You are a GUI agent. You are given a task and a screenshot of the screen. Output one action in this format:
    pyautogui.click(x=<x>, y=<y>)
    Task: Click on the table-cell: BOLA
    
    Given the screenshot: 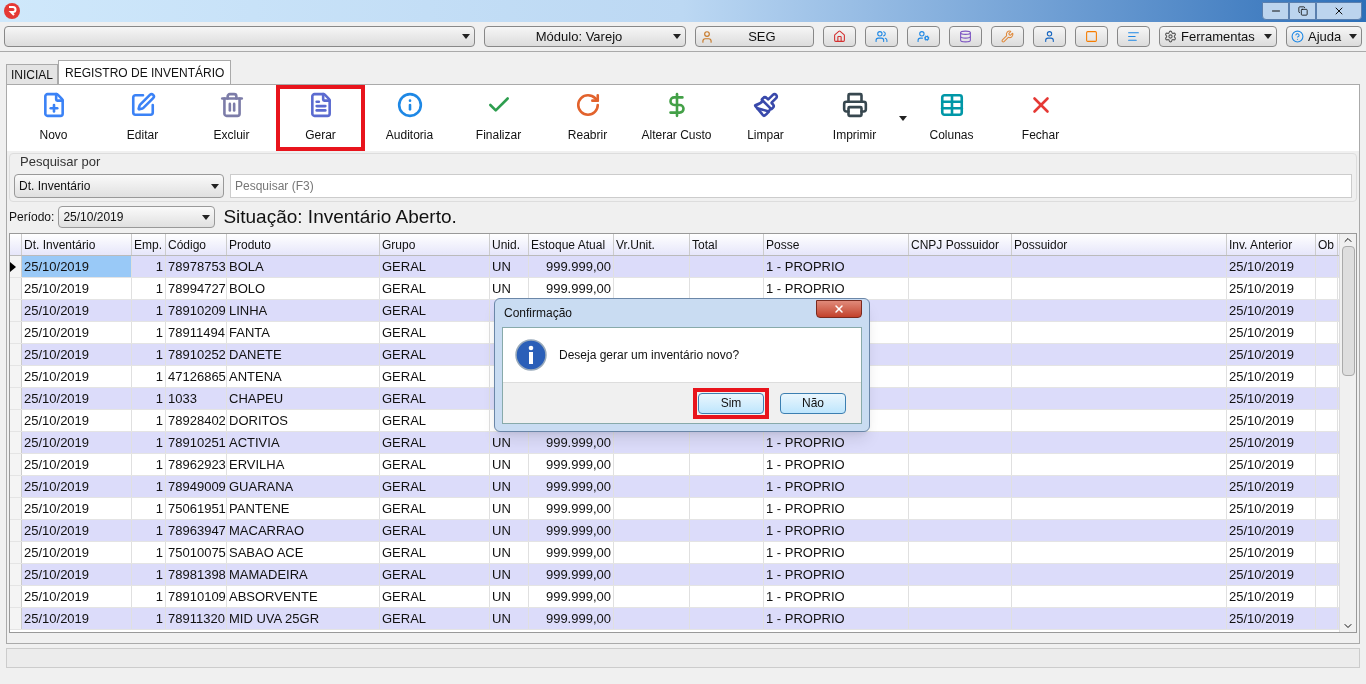 What is the action you would take?
    pyautogui.click(x=303, y=266)
    